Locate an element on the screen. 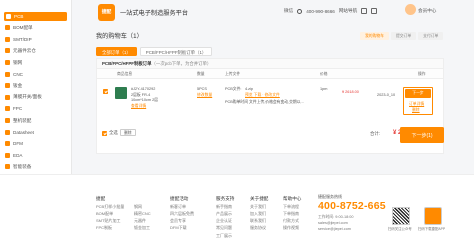  sidebar-item-label: 整机装配 is located at coordinates (22, 120).